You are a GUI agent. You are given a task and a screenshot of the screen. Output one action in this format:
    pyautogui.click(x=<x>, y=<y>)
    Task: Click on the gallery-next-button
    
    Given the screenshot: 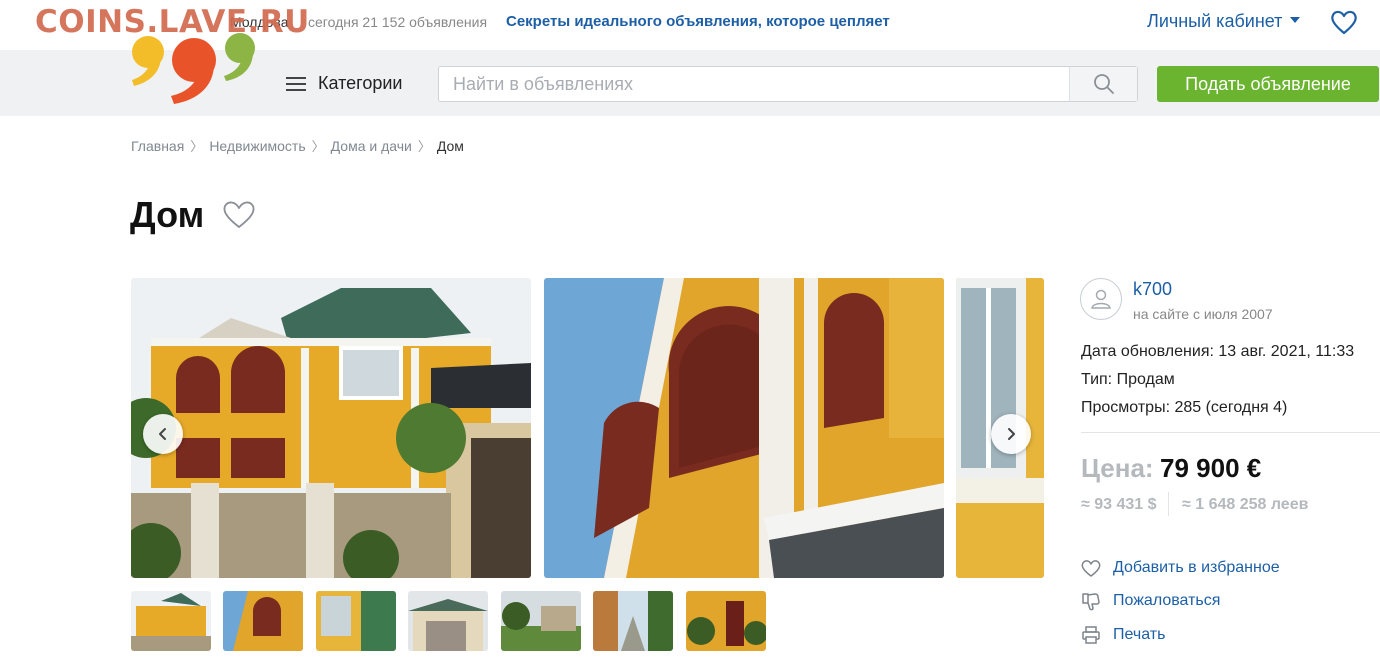 What is the action you would take?
    pyautogui.click(x=1011, y=434)
    